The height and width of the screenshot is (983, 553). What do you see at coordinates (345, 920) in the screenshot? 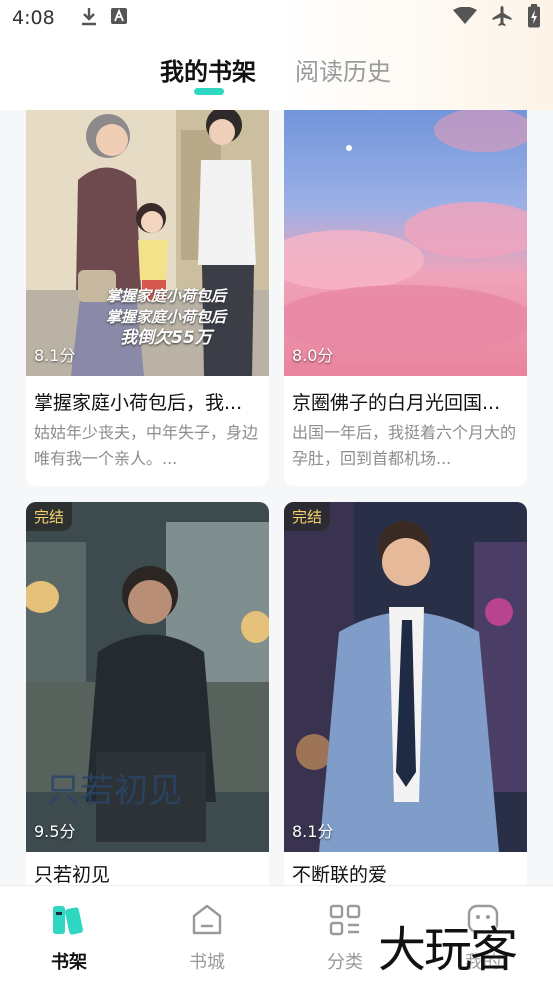
I see `grid-icon` at bounding box center [345, 920].